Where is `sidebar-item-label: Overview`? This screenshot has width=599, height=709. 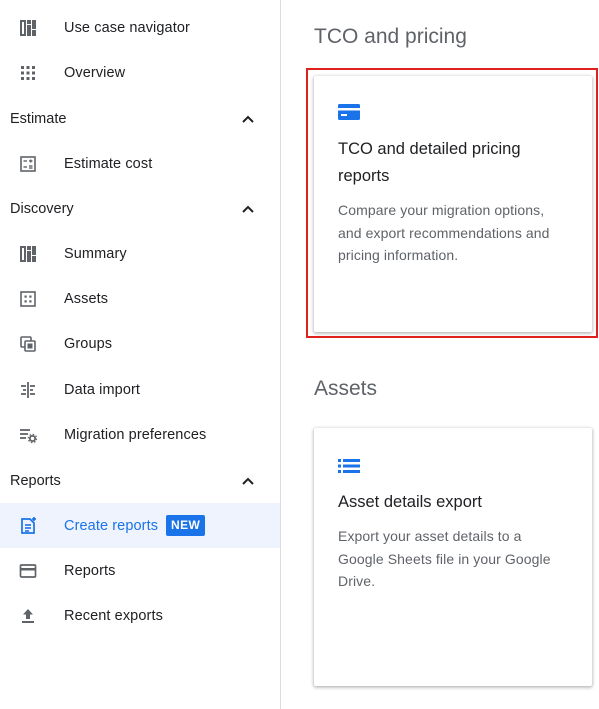 sidebar-item-label: Overview is located at coordinates (95, 72).